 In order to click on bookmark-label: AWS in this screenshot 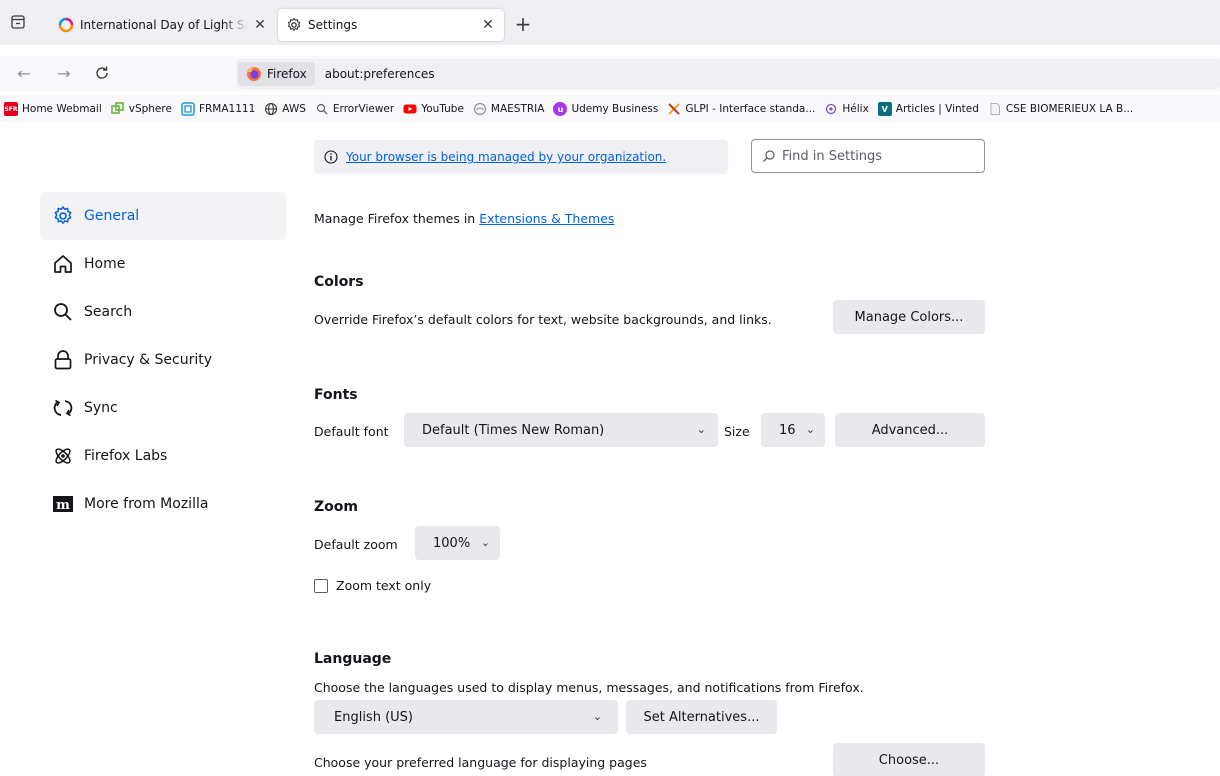, I will do `click(294, 109)`.